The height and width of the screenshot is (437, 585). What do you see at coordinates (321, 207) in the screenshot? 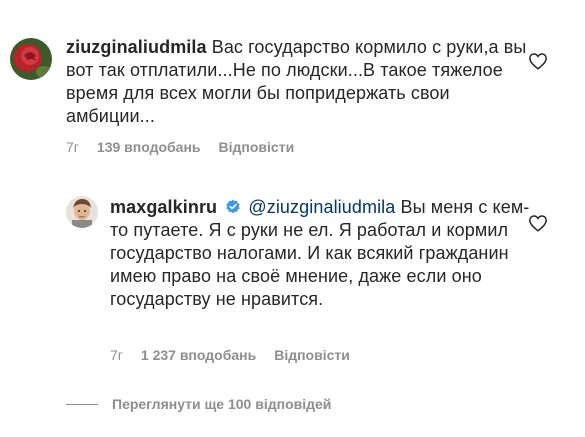
I see `mention-link: @ziuzginaliudmila` at bounding box center [321, 207].